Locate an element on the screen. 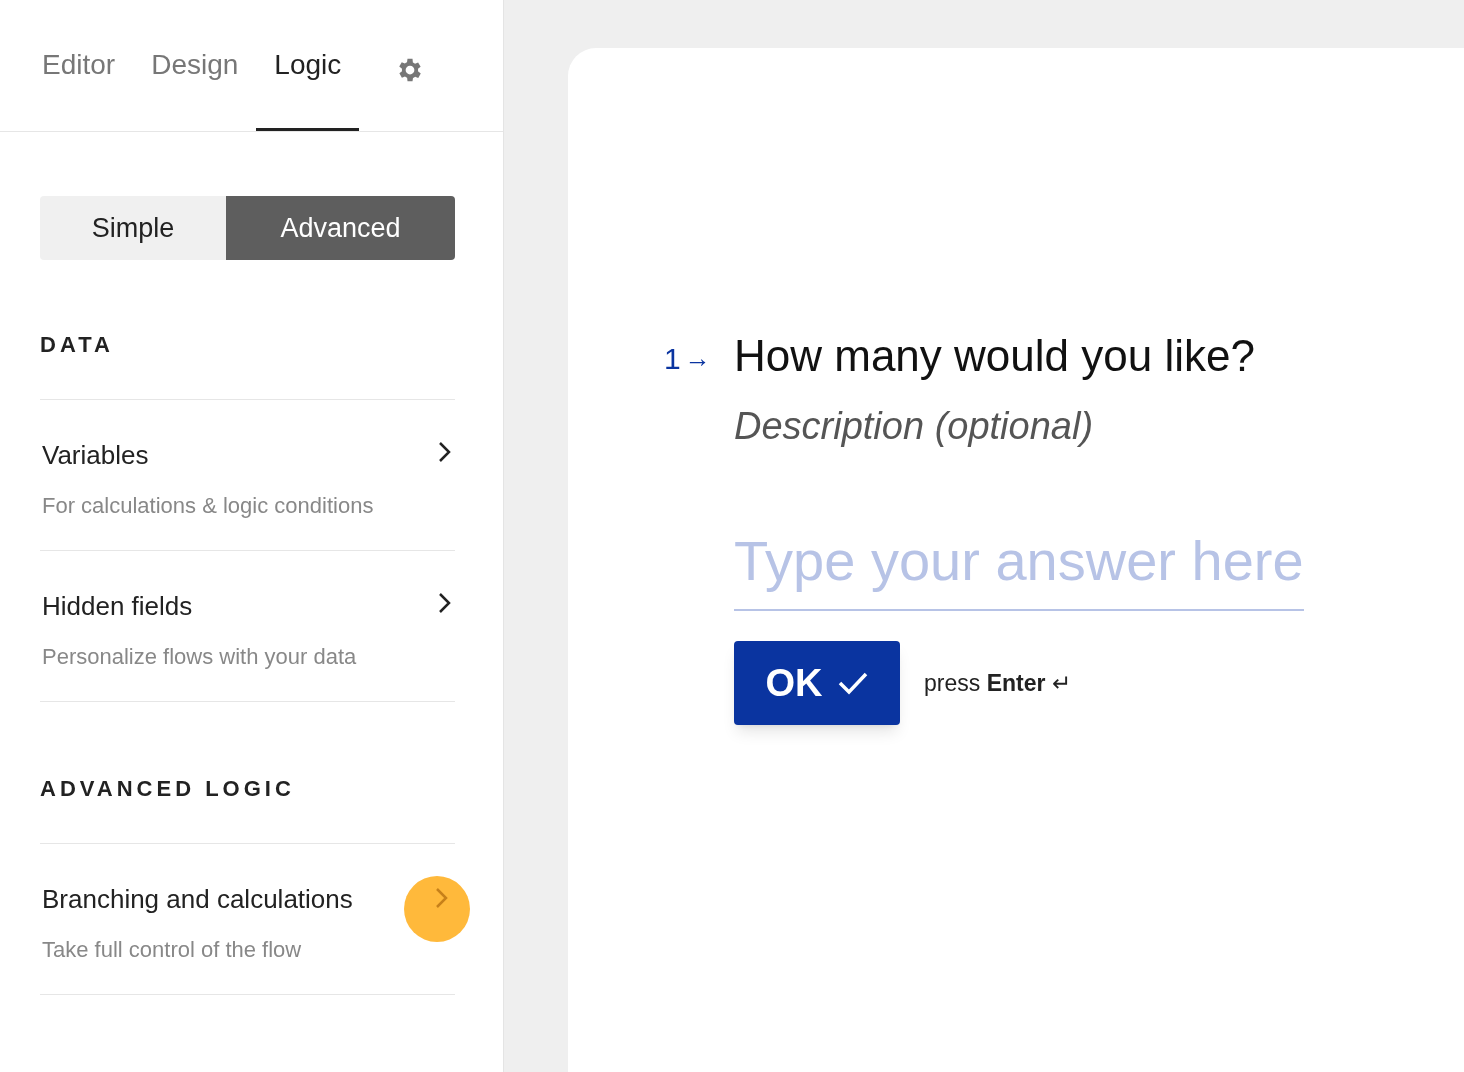  answer-field: Type your answer here is located at coordinates (1019, 565).